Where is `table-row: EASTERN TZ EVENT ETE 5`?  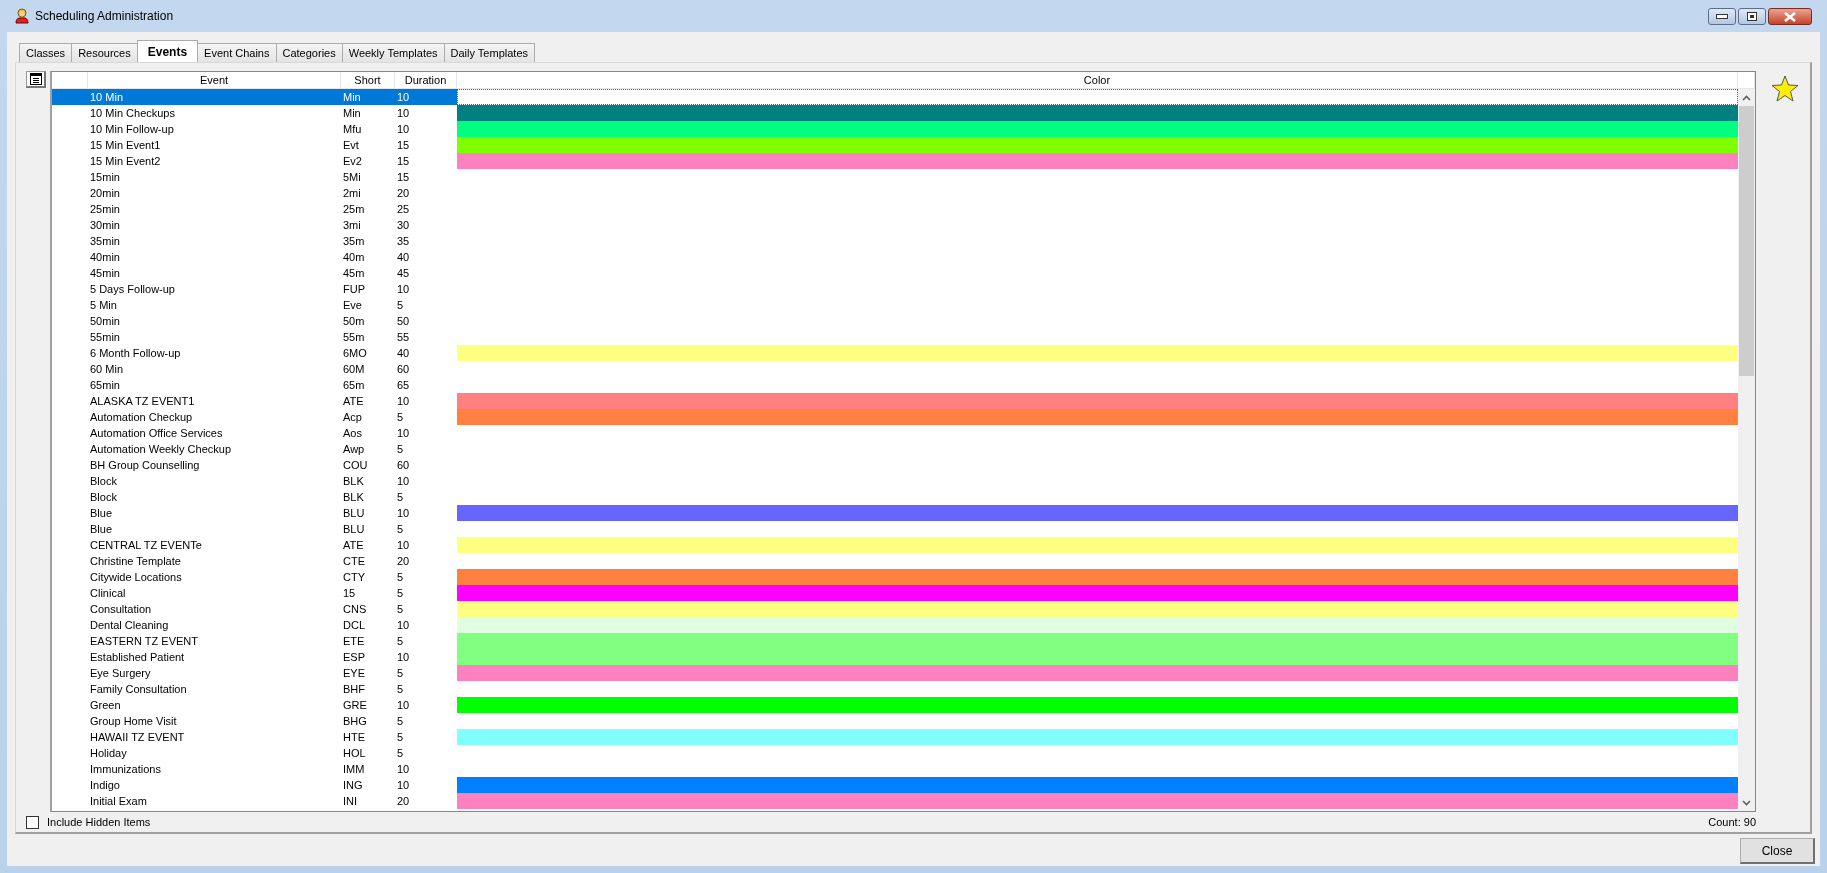 table-row: EASTERN TZ EVENT ETE 5 is located at coordinates (895, 641).